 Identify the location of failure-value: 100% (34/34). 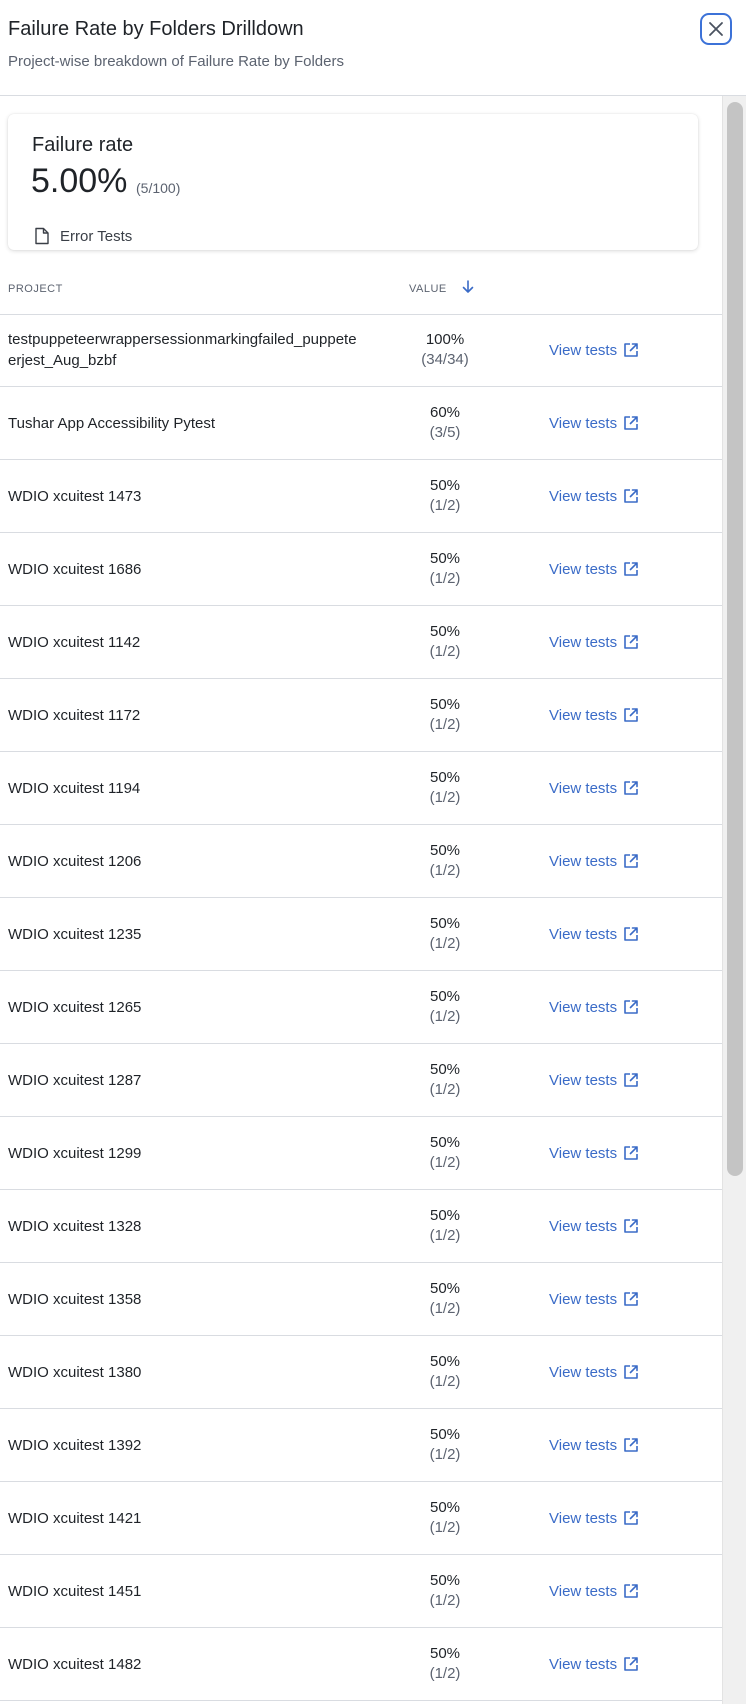
(445, 350).